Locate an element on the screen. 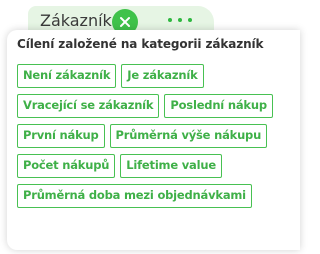  chip-prumerna-doba-mezi-objednavkami: Průměrná doba mezi objednávkami is located at coordinates (134, 196).